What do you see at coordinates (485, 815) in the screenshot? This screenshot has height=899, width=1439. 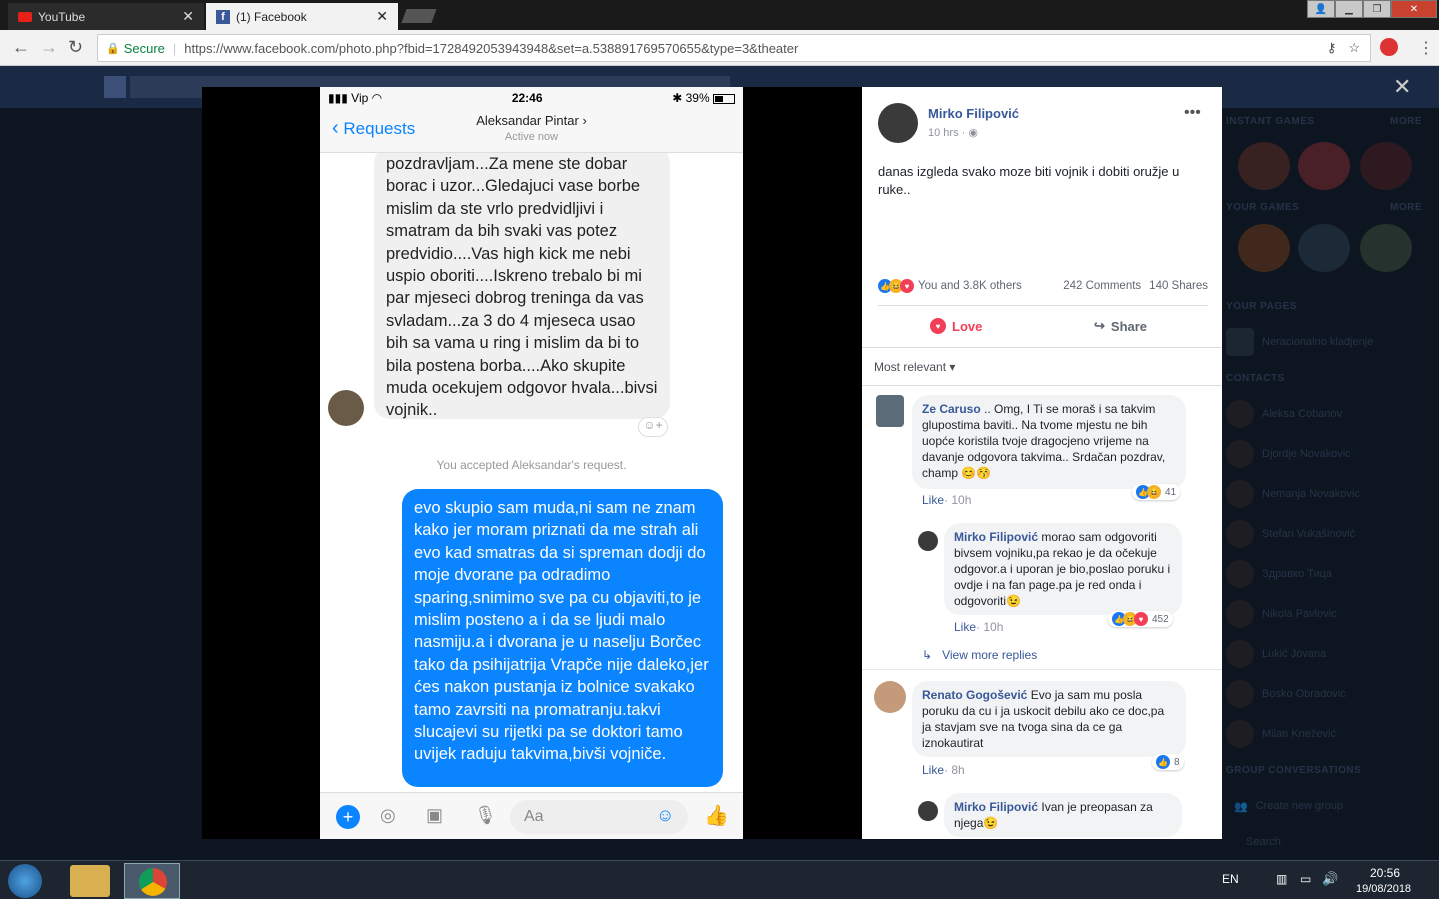 I see `microphone-icon: 🎙` at bounding box center [485, 815].